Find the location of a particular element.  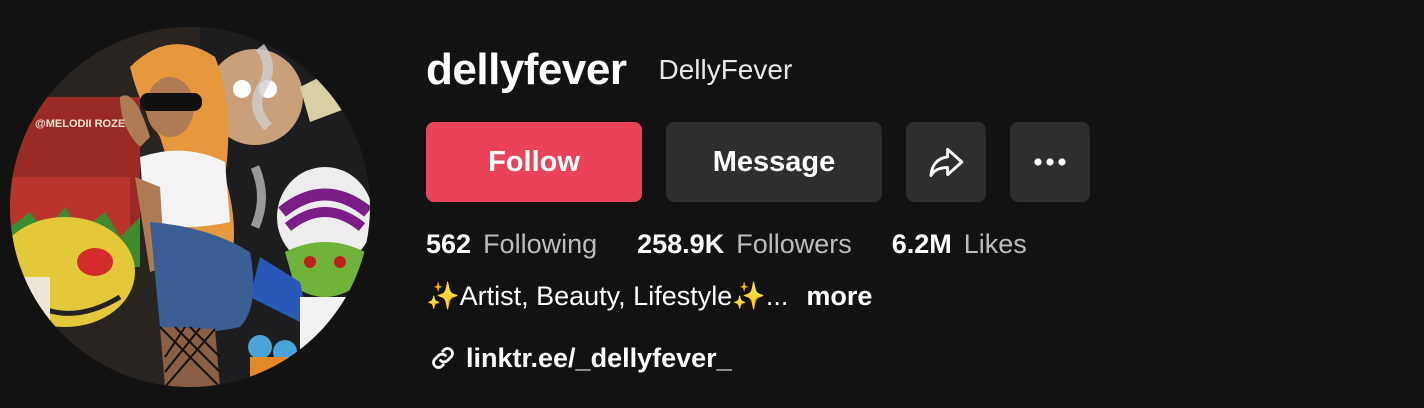

follow-button: Follow is located at coordinates (534, 162).